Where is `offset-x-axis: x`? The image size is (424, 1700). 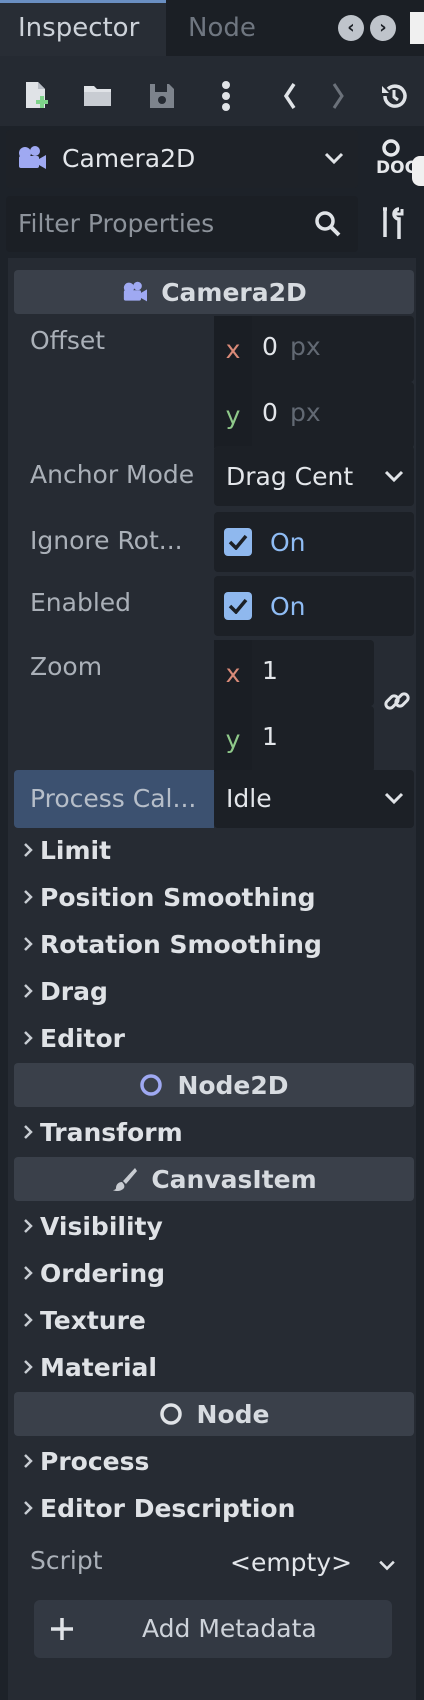
offset-x-axis: x is located at coordinates (233, 349).